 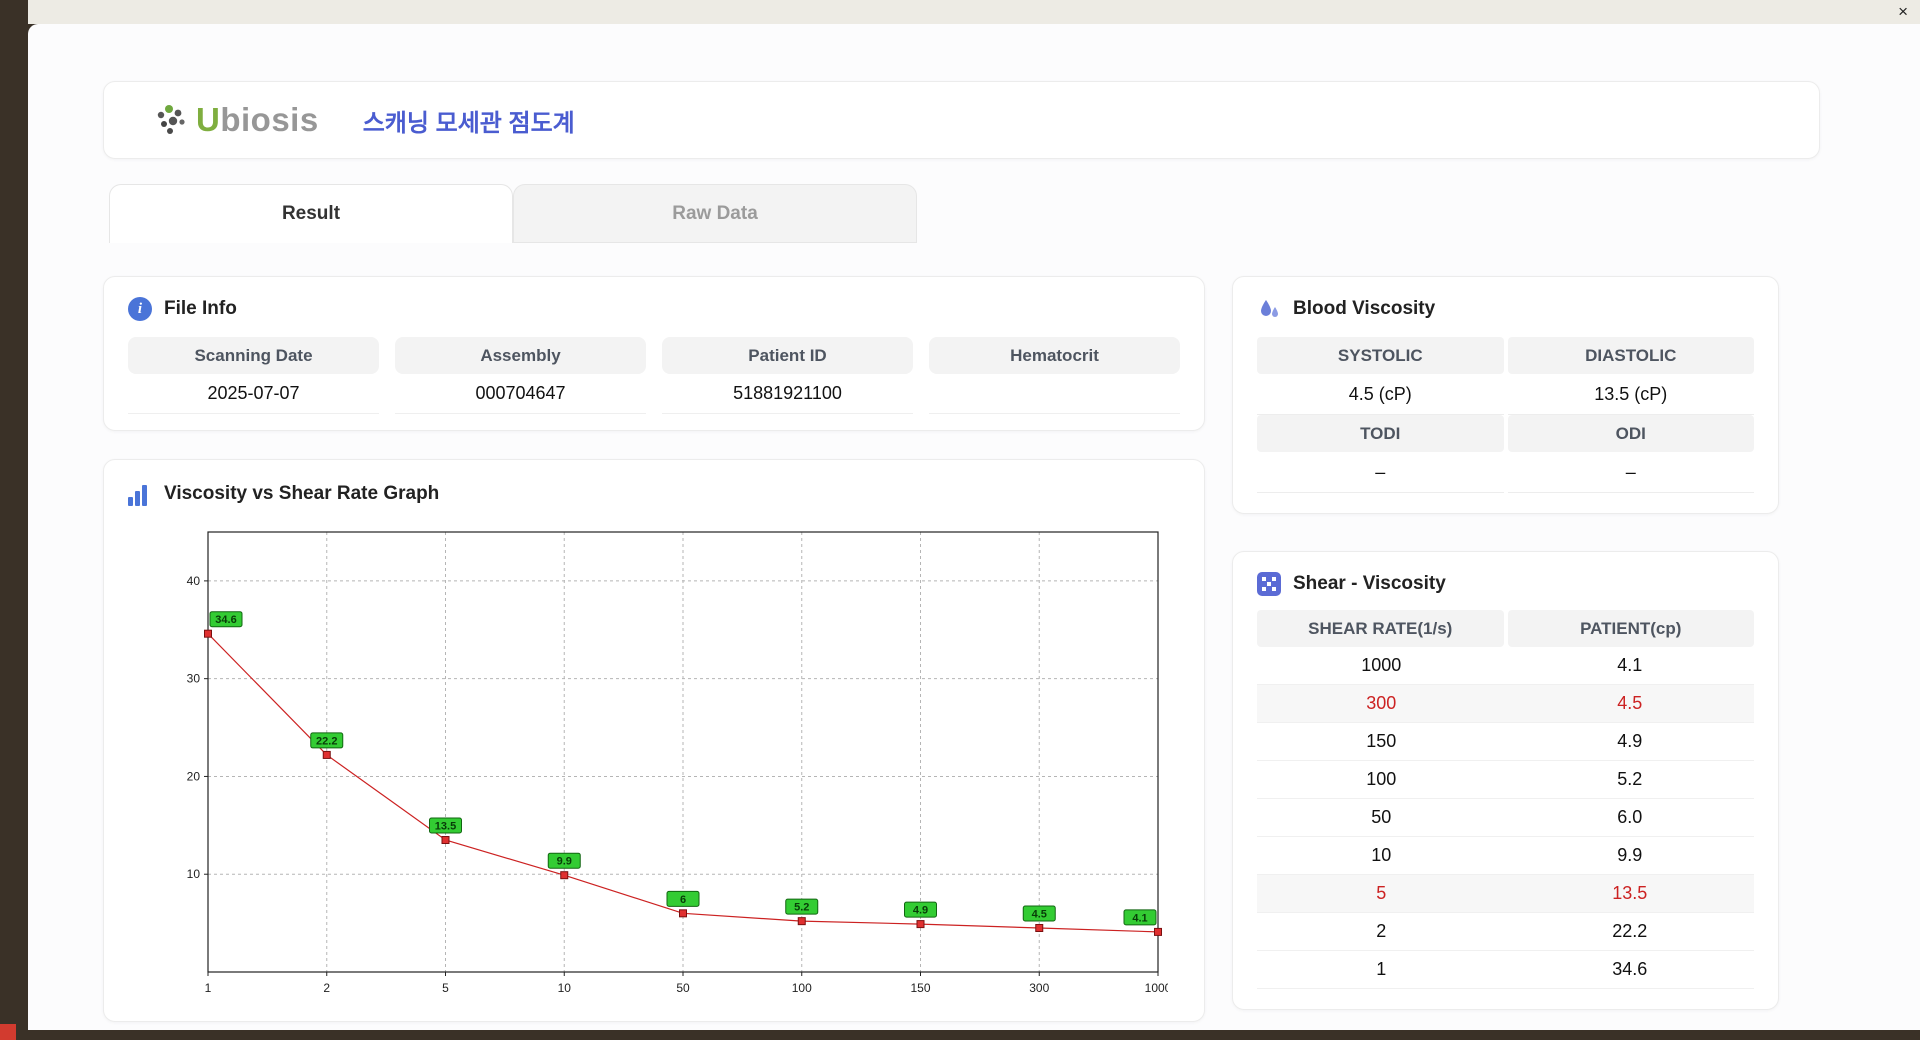 What do you see at coordinates (1630, 394) in the screenshot?
I see `bv-value: 13.5 (cP)` at bounding box center [1630, 394].